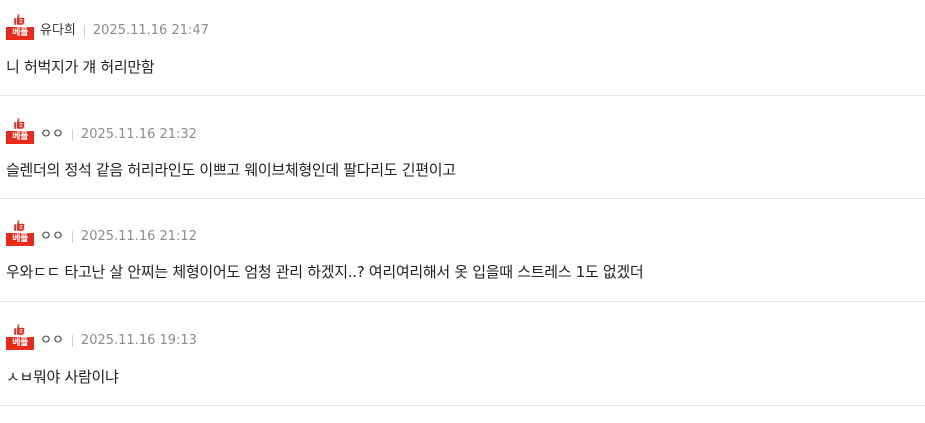 The width and height of the screenshot is (925, 423). I want to click on comment-meta: 베플 ㅇㅇ 2025.11.16 21:32, so click(101, 131).